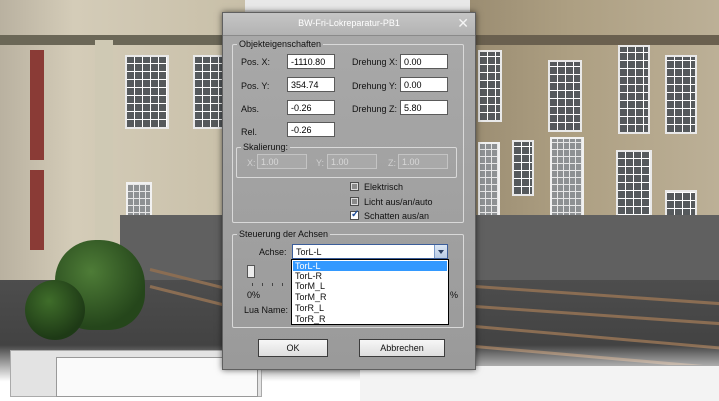 Image resolution: width=719 pixels, height=401 pixels. Describe the element at coordinates (311, 61) in the screenshot. I see `pos-x-input: -1110.80` at that location.